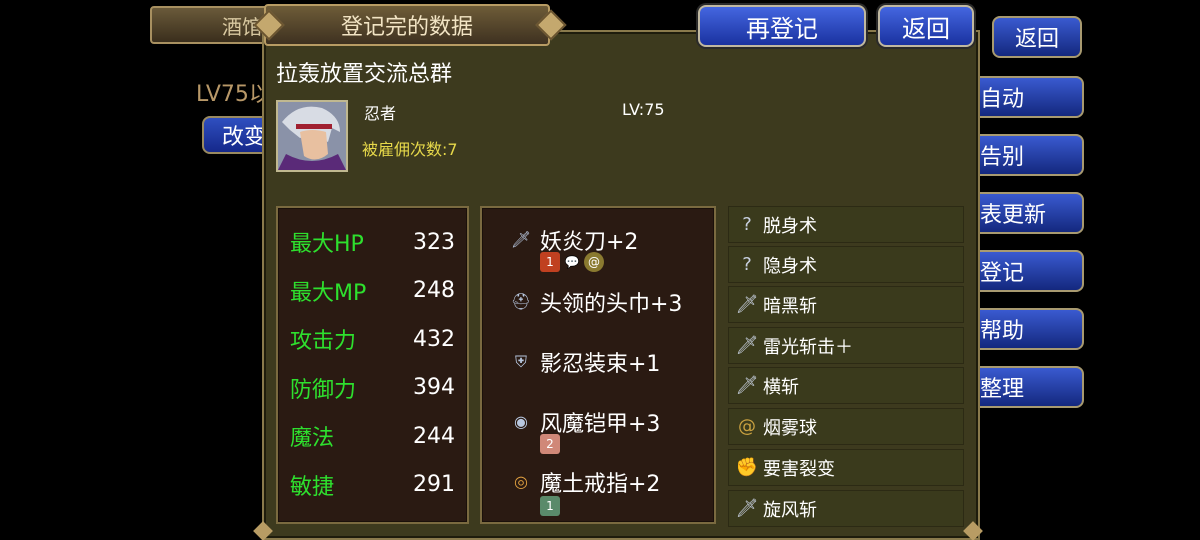 This screenshot has height=540, width=1200. What do you see at coordinates (846, 467) in the screenshot?
I see `skill-item: ✊ 要害裂变` at bounding box center [846, 467].